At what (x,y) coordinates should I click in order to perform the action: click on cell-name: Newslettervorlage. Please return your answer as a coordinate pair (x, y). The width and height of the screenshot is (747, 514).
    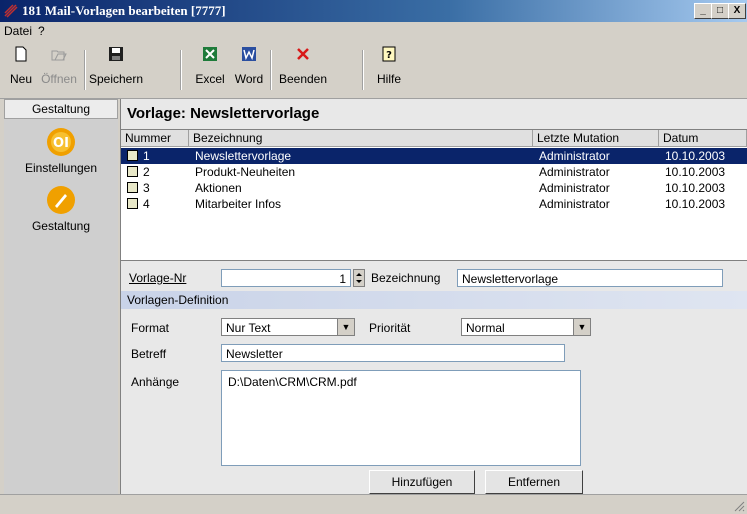
    Looking at the image, I should click on (243, 156).